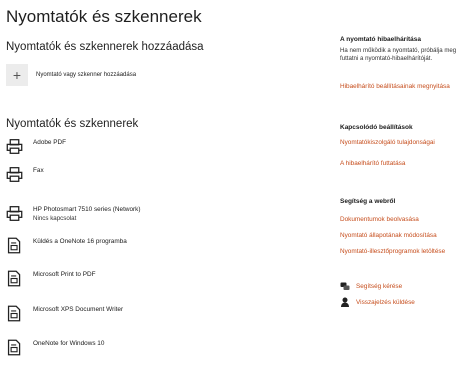 The image size is (463, 371). Describe the element at coordinates (25, 174) in the screenshot. I see `device-item-fax: Fax` at that location.